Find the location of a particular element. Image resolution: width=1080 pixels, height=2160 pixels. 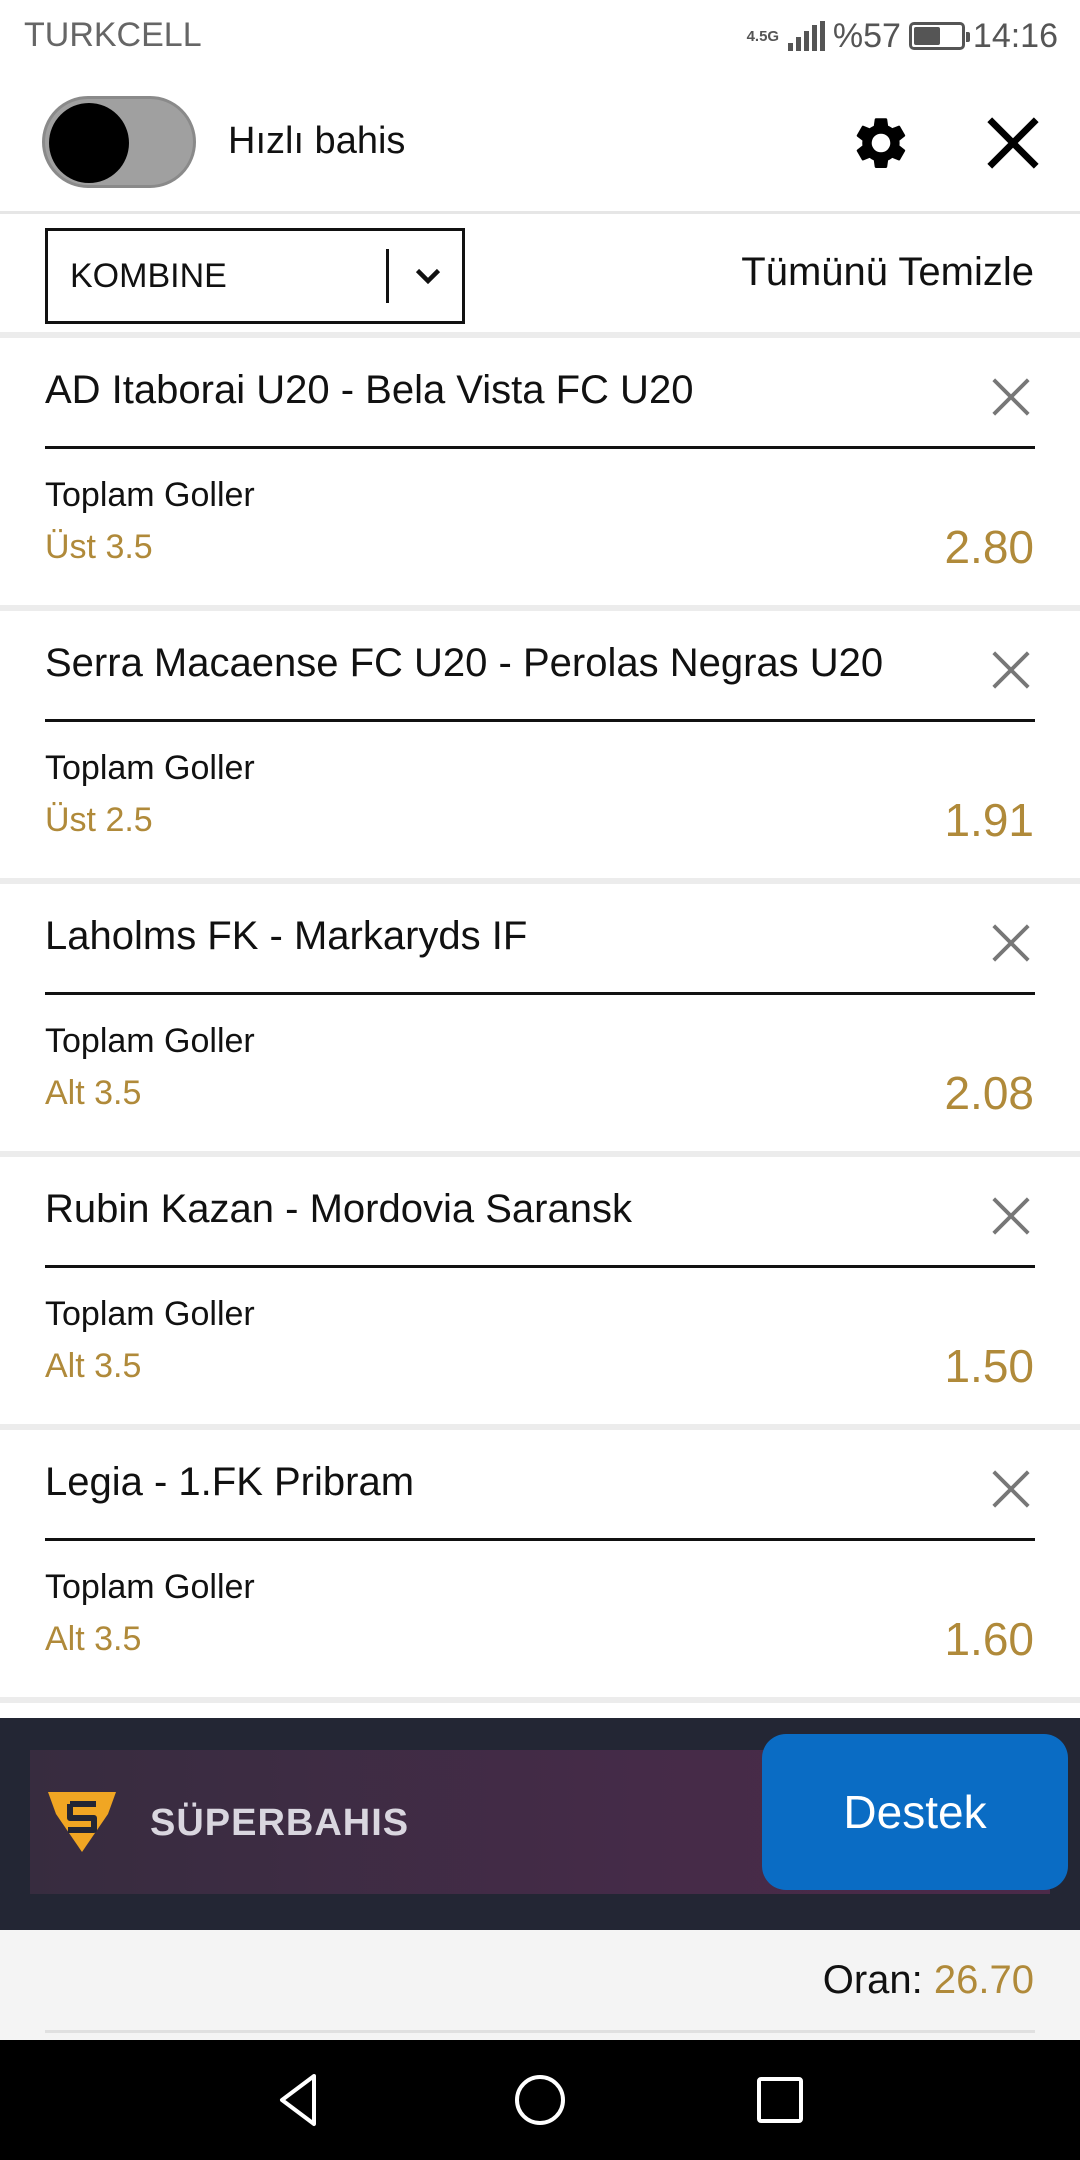

gear-icon is located at coordinates (881, 143).